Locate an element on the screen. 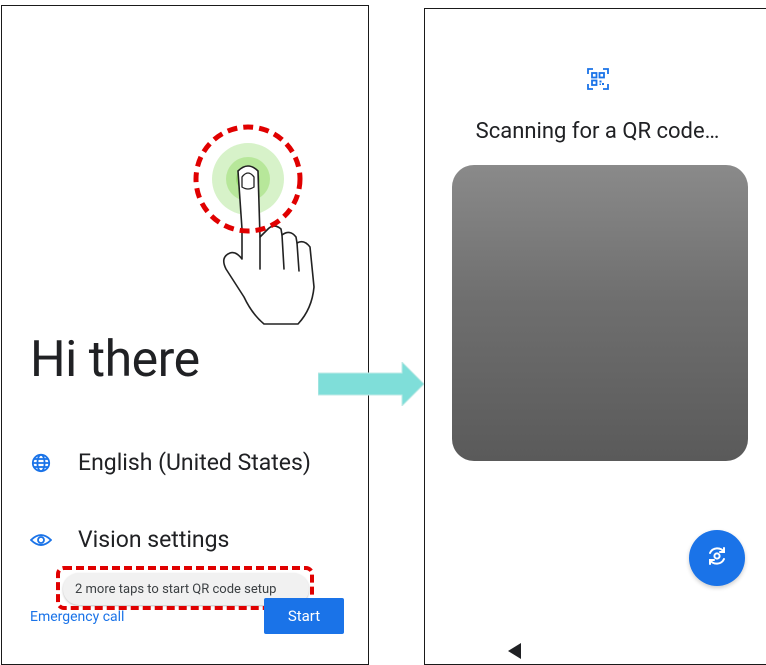 This screenshot has width=766, height=665. tap-gesture-illustration is located at coordinates (256, 224).